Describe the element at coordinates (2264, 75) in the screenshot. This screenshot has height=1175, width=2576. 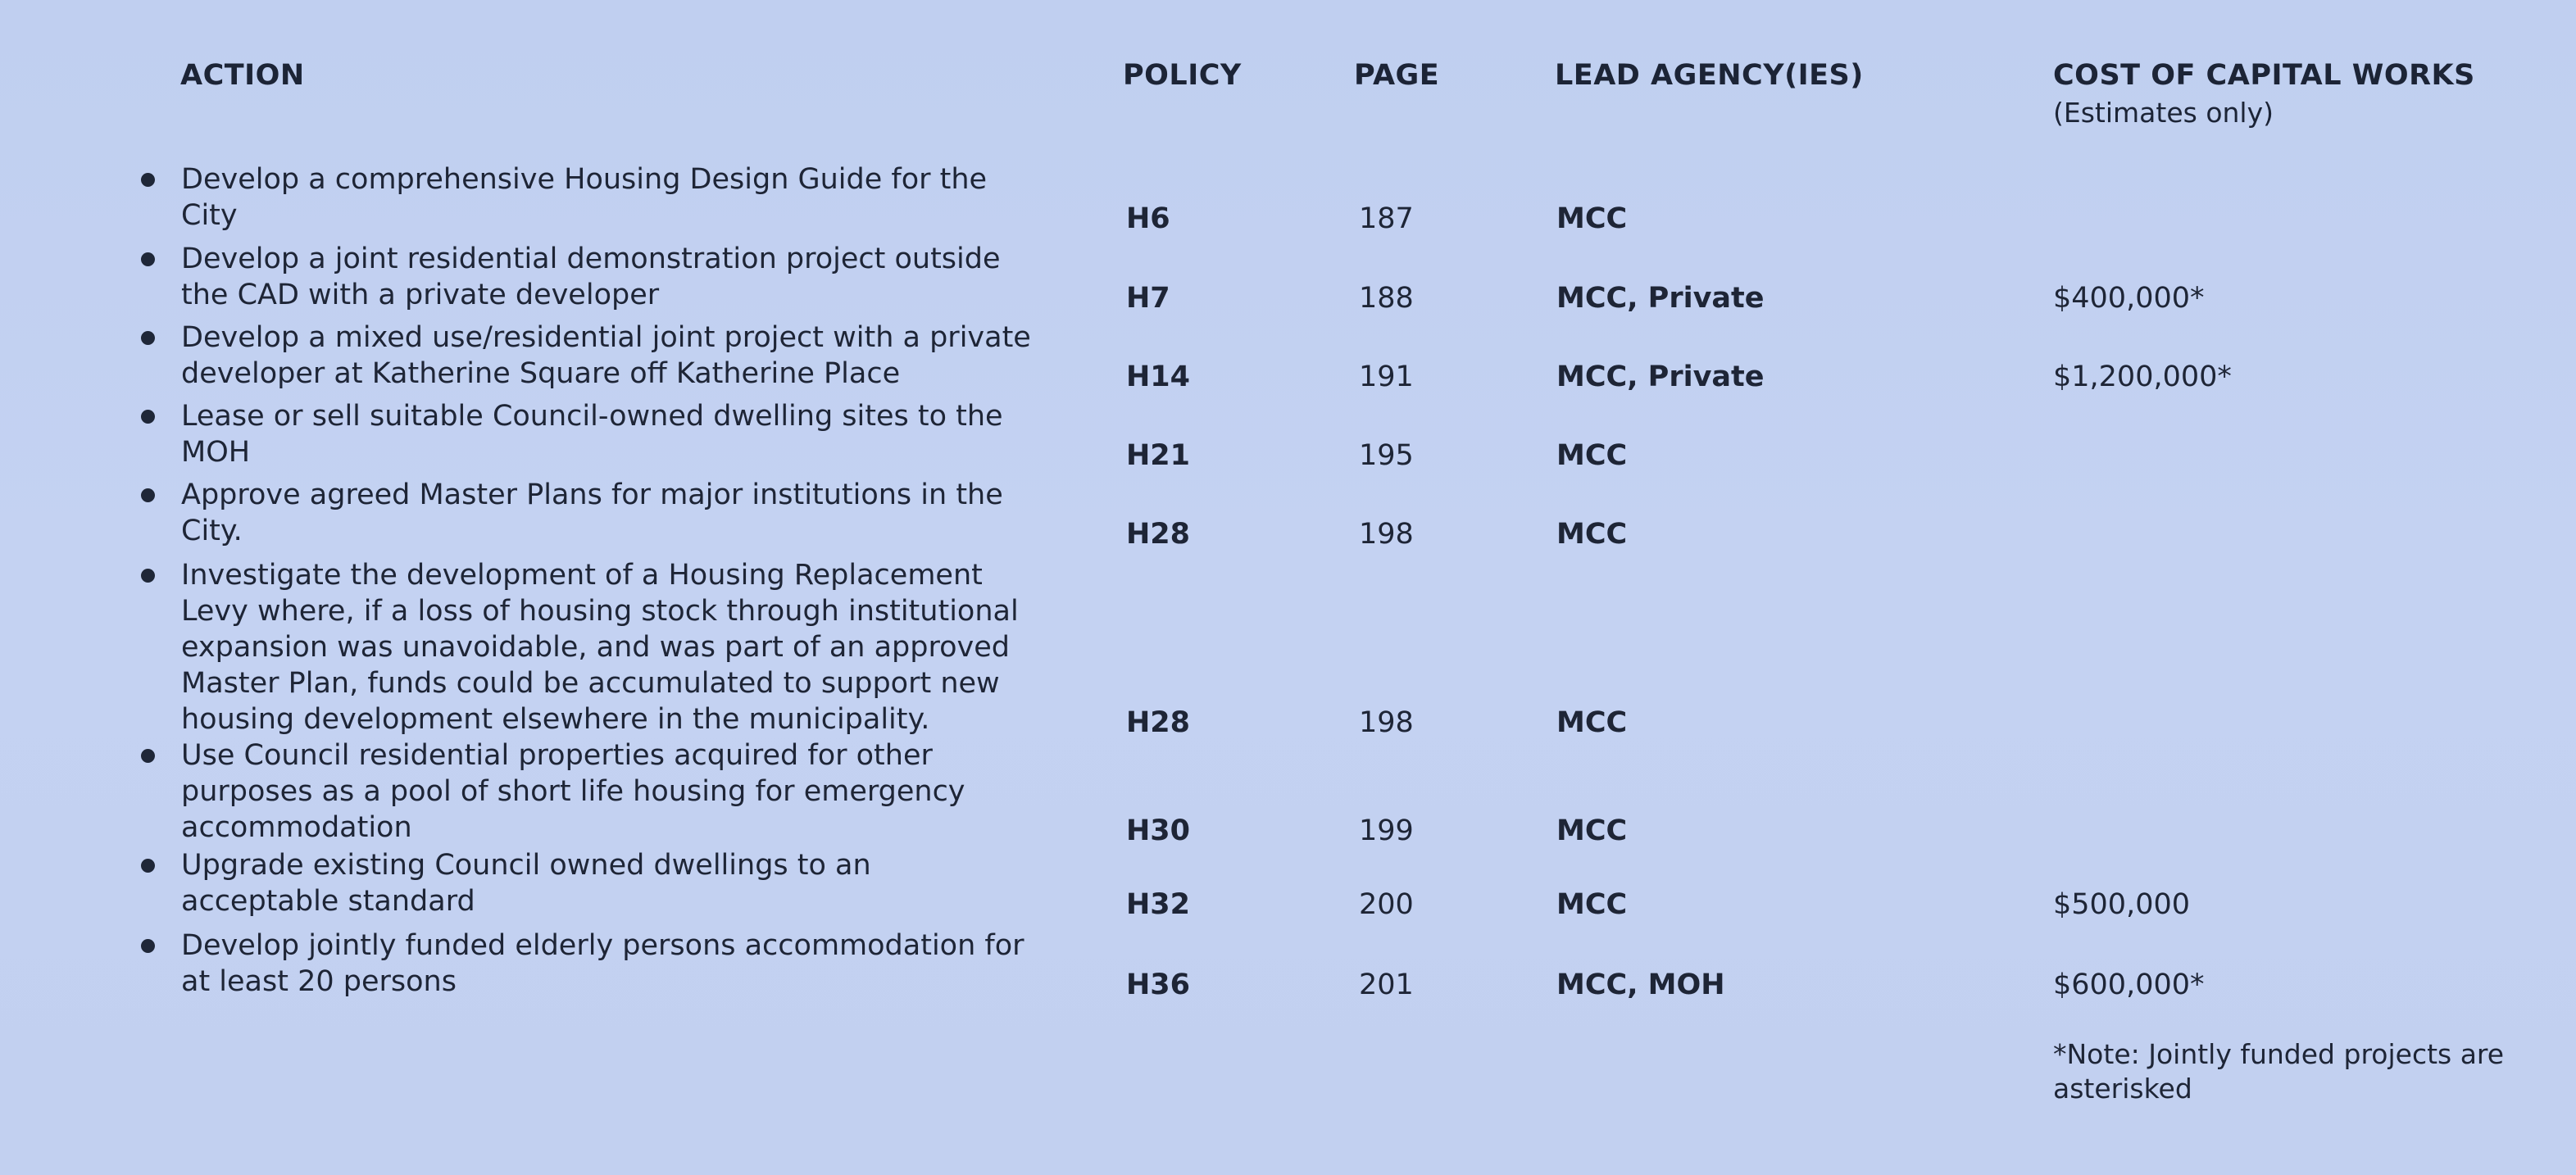
I see `header-cost: COST OF CAPITAL WORKS` at that location.